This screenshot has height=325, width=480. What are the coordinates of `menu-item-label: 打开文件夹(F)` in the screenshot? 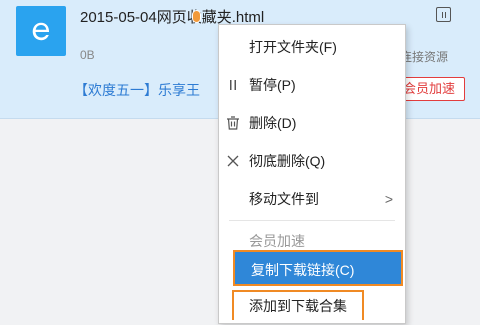 It's located at (293, 47).